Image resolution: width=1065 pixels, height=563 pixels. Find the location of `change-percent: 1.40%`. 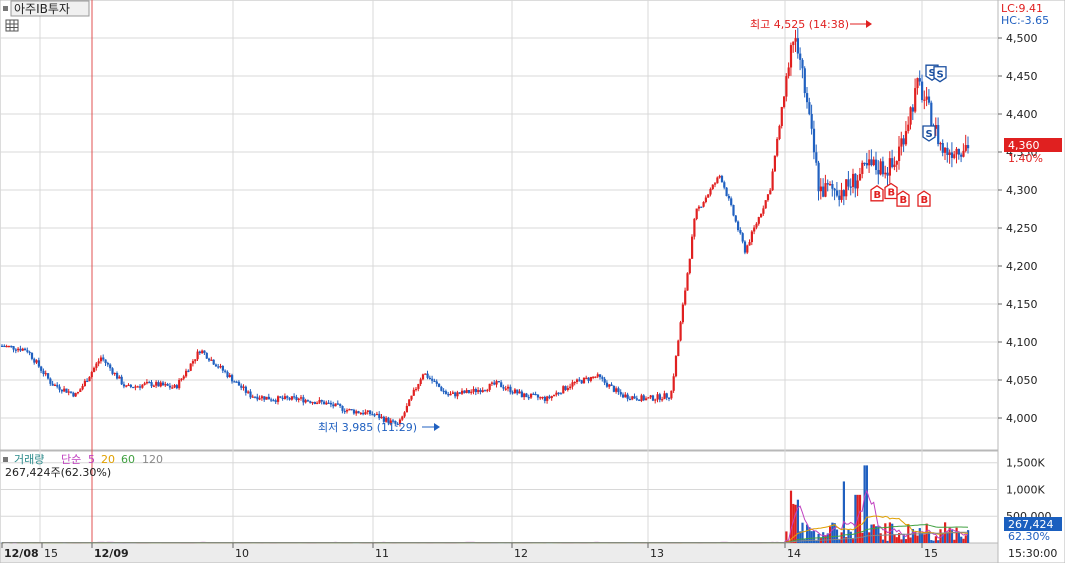

change-percent: 1.40% is located at coordinates (1025, 158).